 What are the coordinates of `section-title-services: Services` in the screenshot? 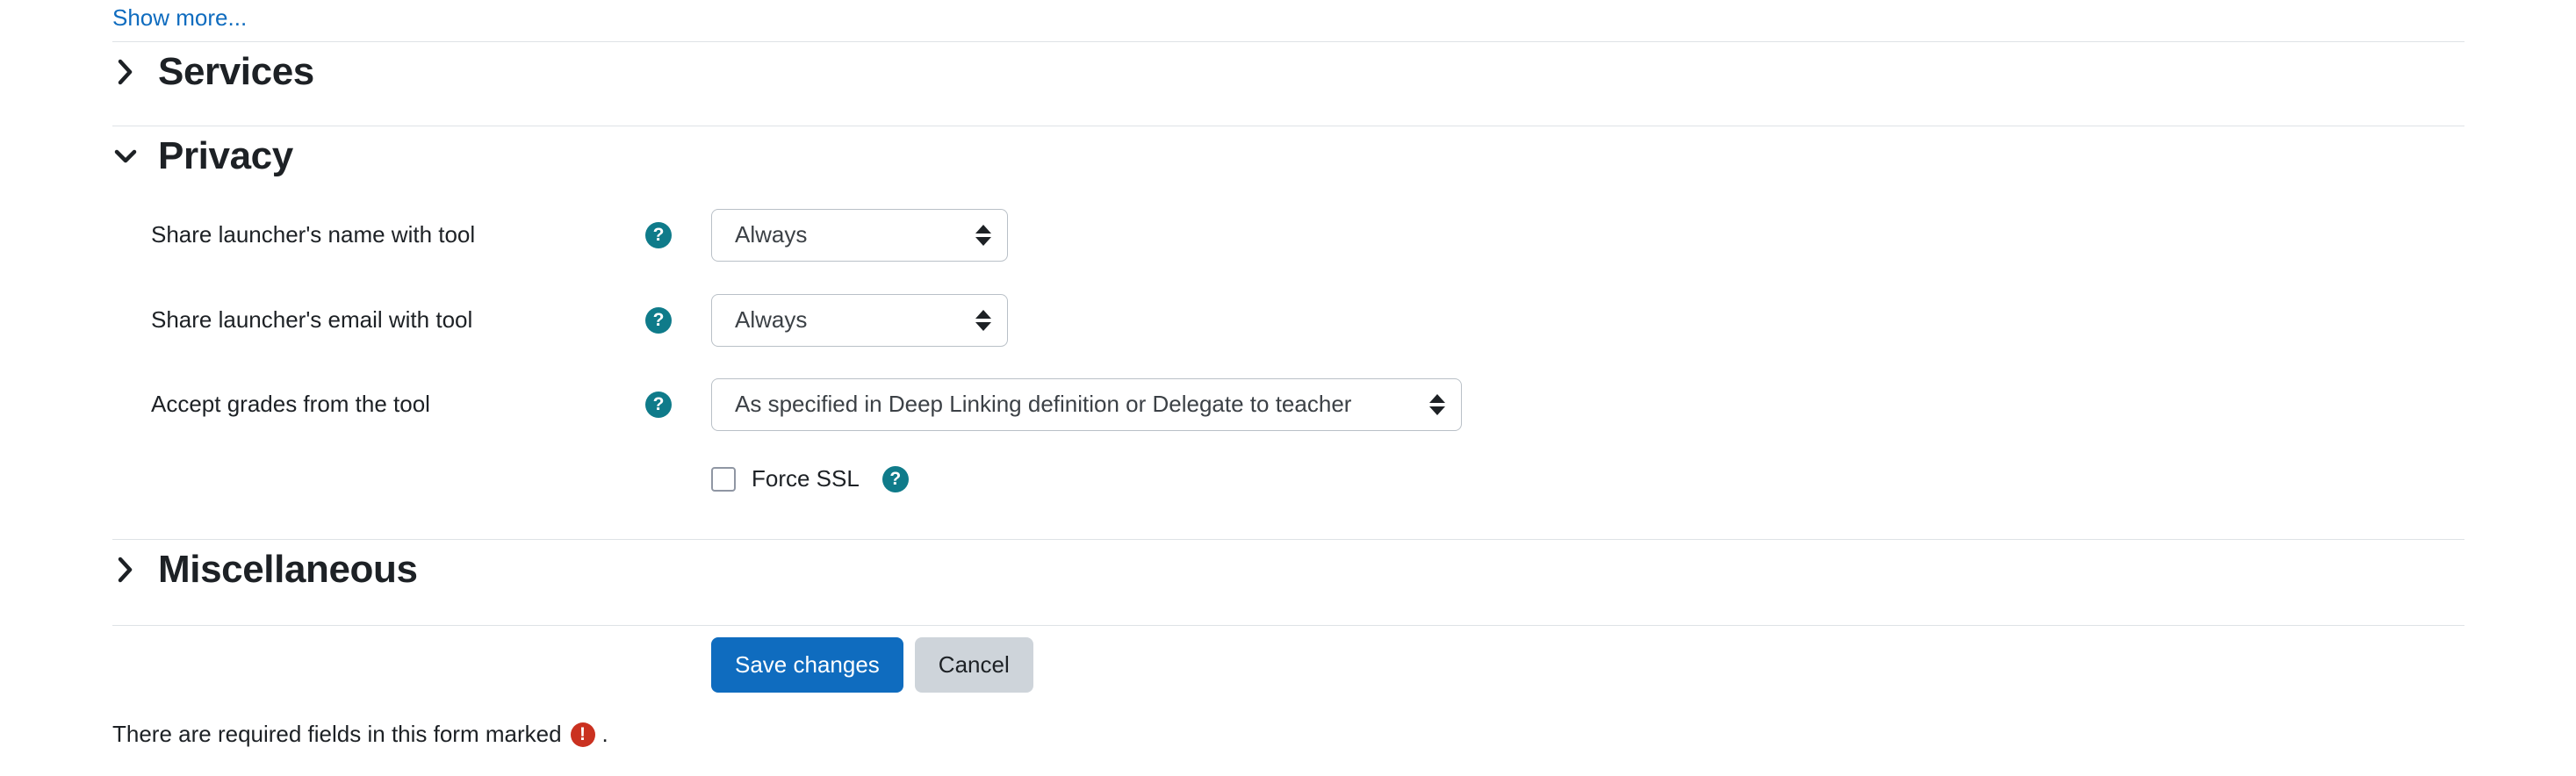 It's located at (236, 71).